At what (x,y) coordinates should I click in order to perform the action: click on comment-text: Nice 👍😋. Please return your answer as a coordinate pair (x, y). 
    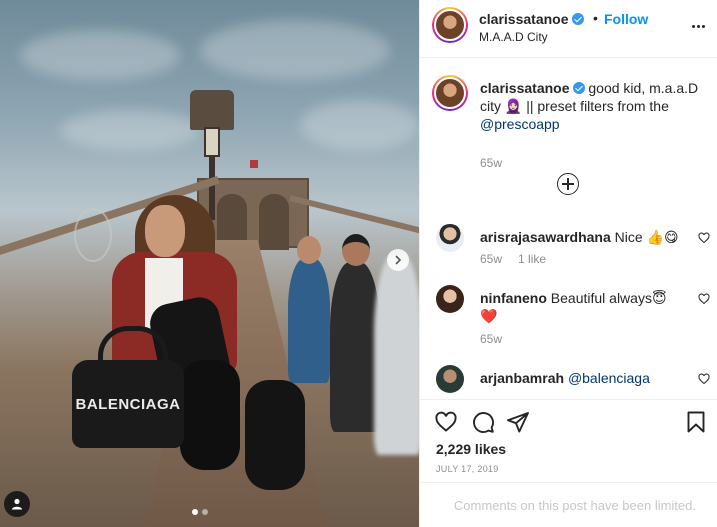
    Looking at the image, I should click on (646, 237).